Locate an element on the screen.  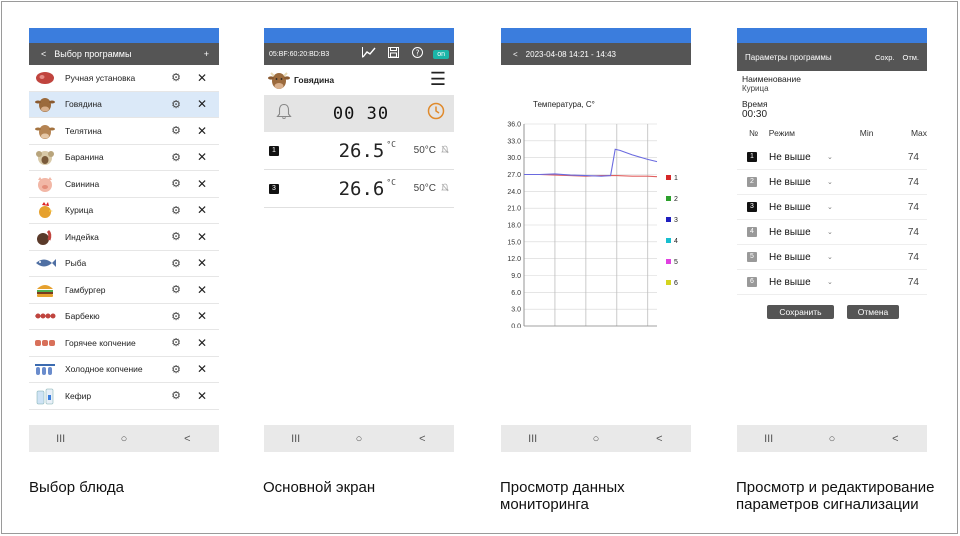
header-save-button: Сохр. is located at coordinates (885, 57).